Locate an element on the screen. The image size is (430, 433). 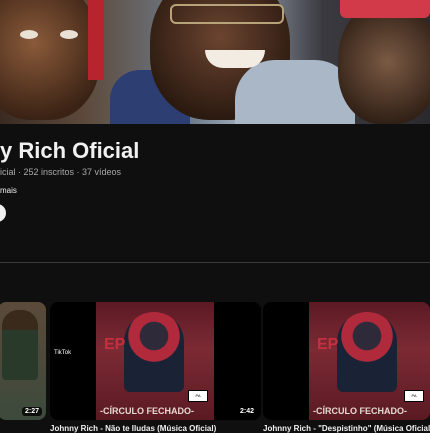
more-link: mais is located at coordinates (8, 190).